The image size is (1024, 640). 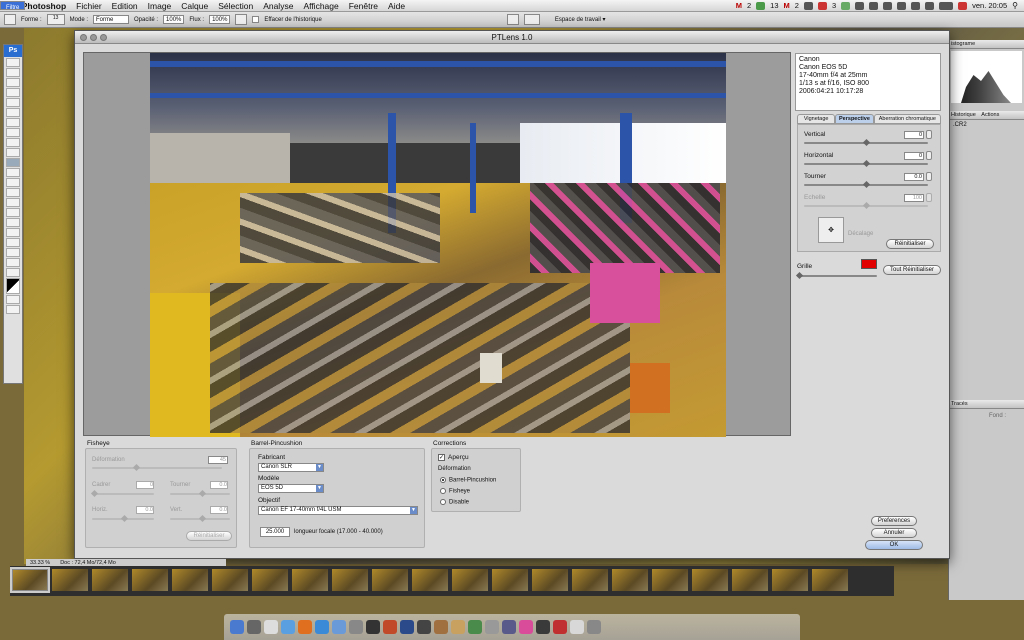 I want to click on fisheye-horiz-thumb, so click(x=124, y=518).